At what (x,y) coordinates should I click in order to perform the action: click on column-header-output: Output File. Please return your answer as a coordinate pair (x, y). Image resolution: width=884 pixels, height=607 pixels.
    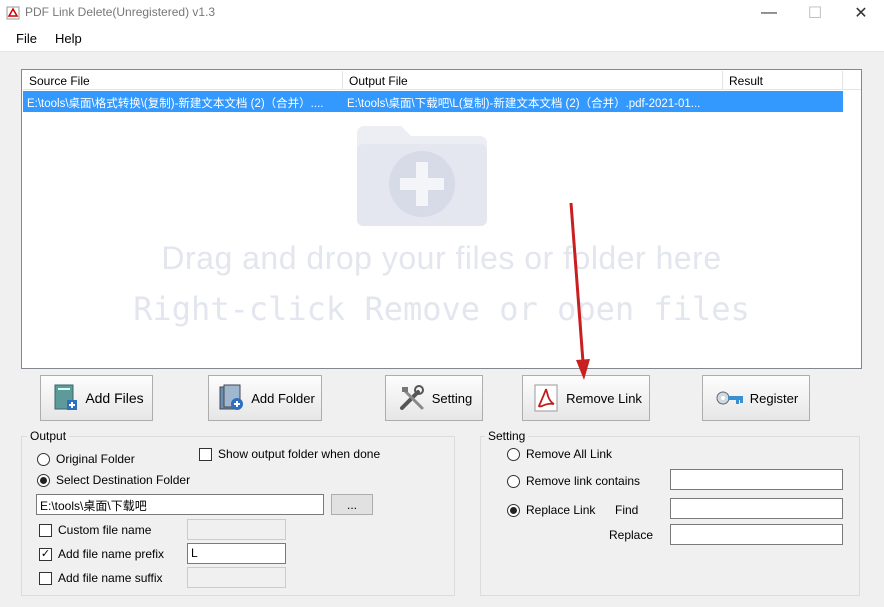
    Looking at the image, I should click on (533, 80).